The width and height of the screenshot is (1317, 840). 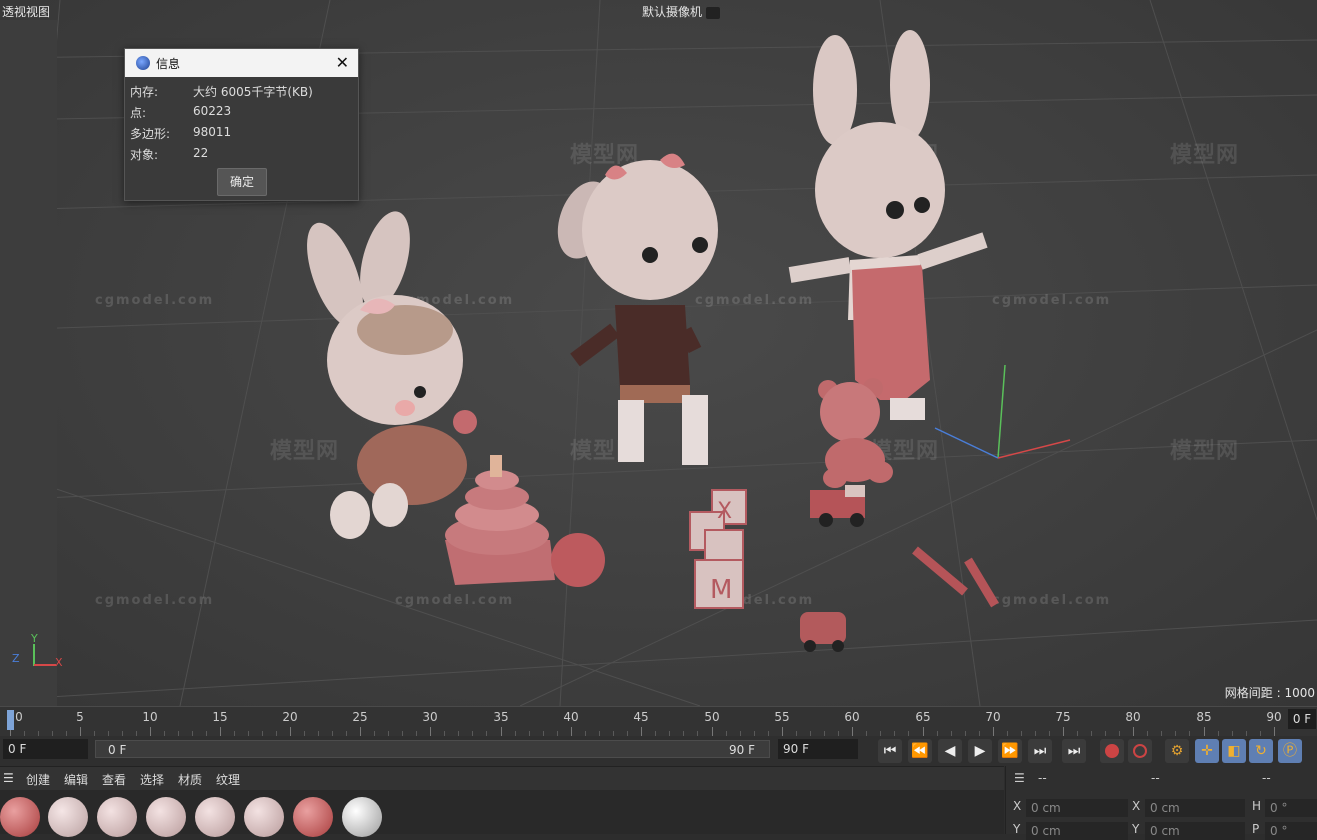 What do you see at coordinates (10, 720) in the screenshot?
I see `timeline-playhead` at bounding box center [10, 720].